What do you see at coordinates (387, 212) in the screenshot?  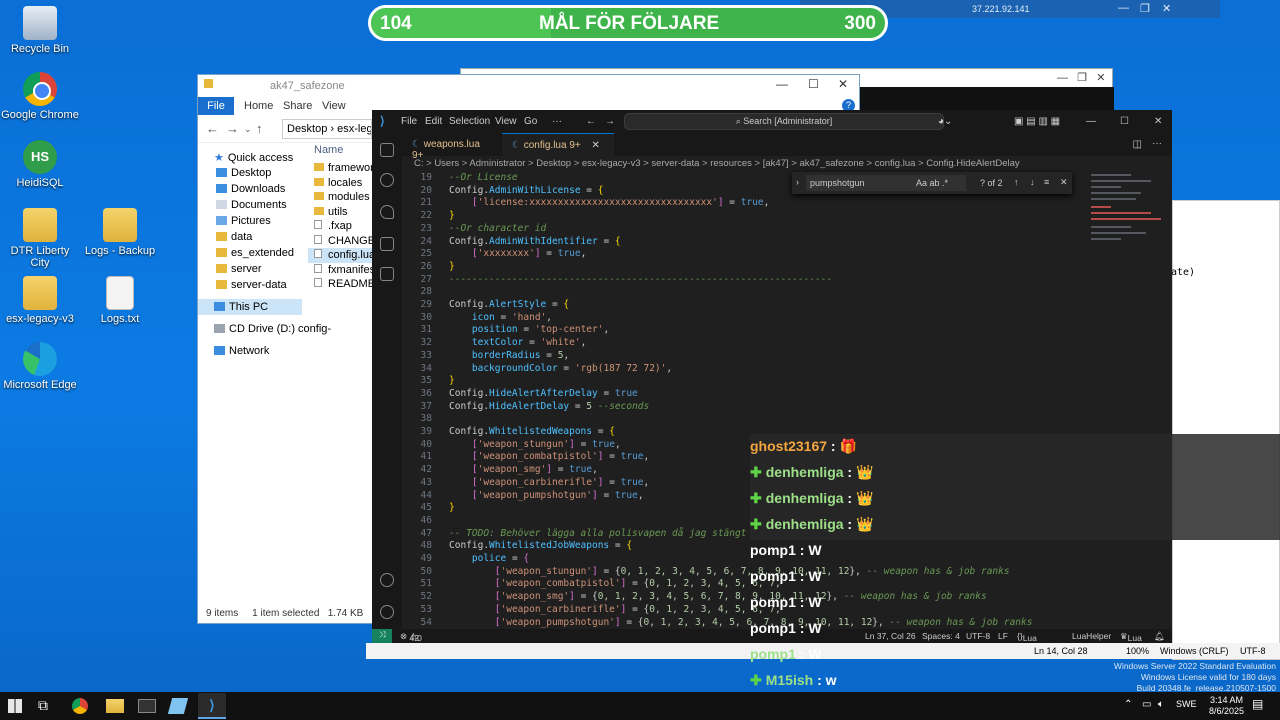 I see `source-control-icon` at bounding box center [387, 212].